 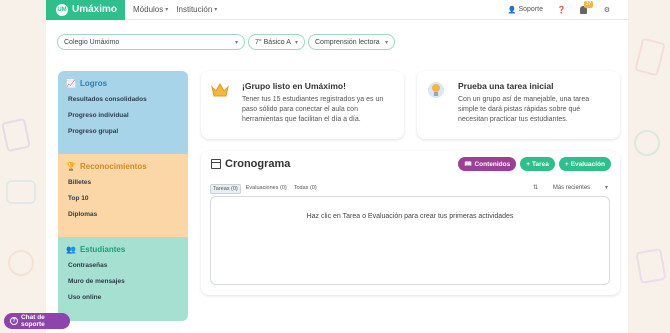 I want to click on notifications-button: 37, so click(x=586, y=7).